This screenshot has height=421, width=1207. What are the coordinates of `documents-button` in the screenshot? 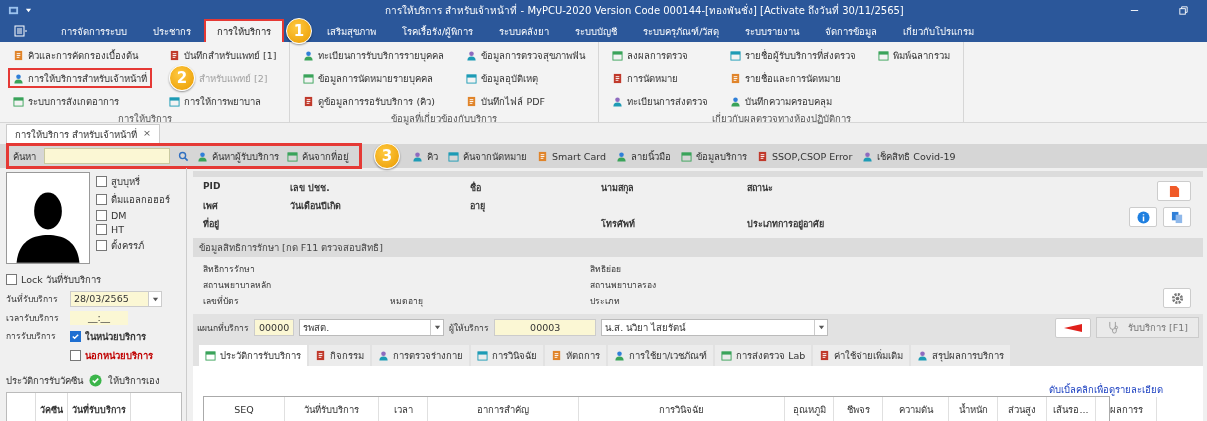 It's located at (1177, 217).